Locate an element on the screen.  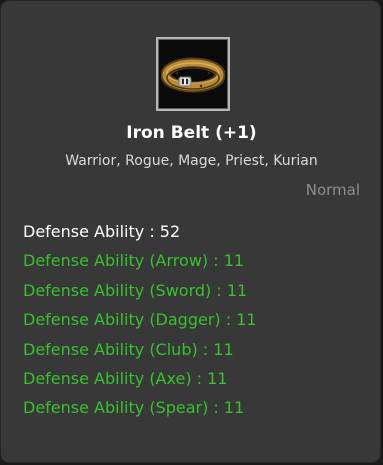
item-grade: Normal is located at coordinates (332, 190).